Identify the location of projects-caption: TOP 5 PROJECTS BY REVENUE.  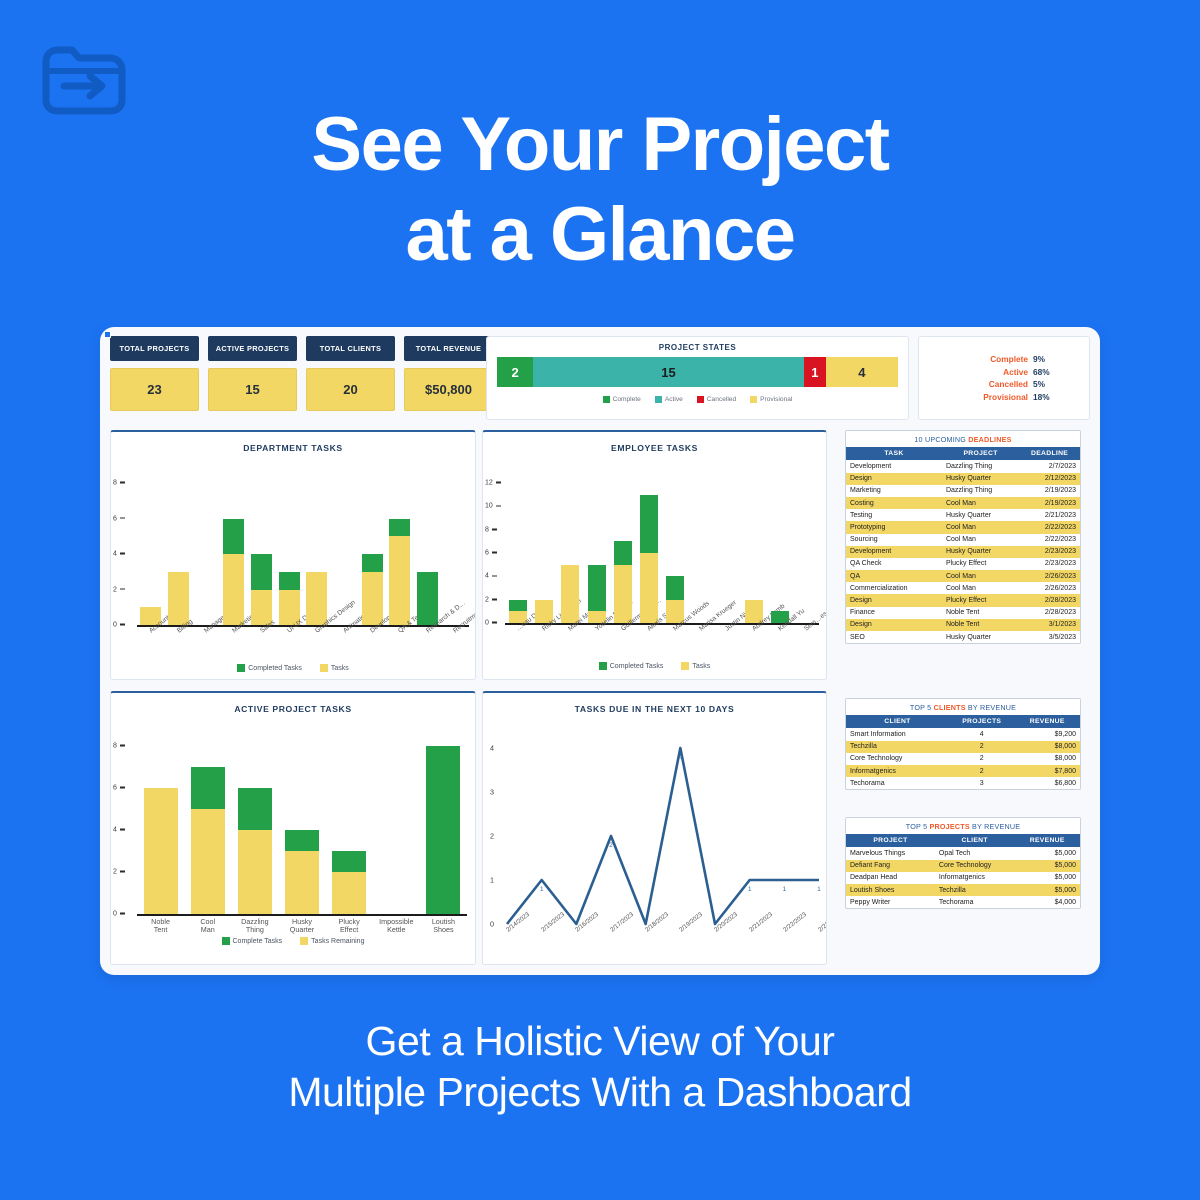
(963, 826).